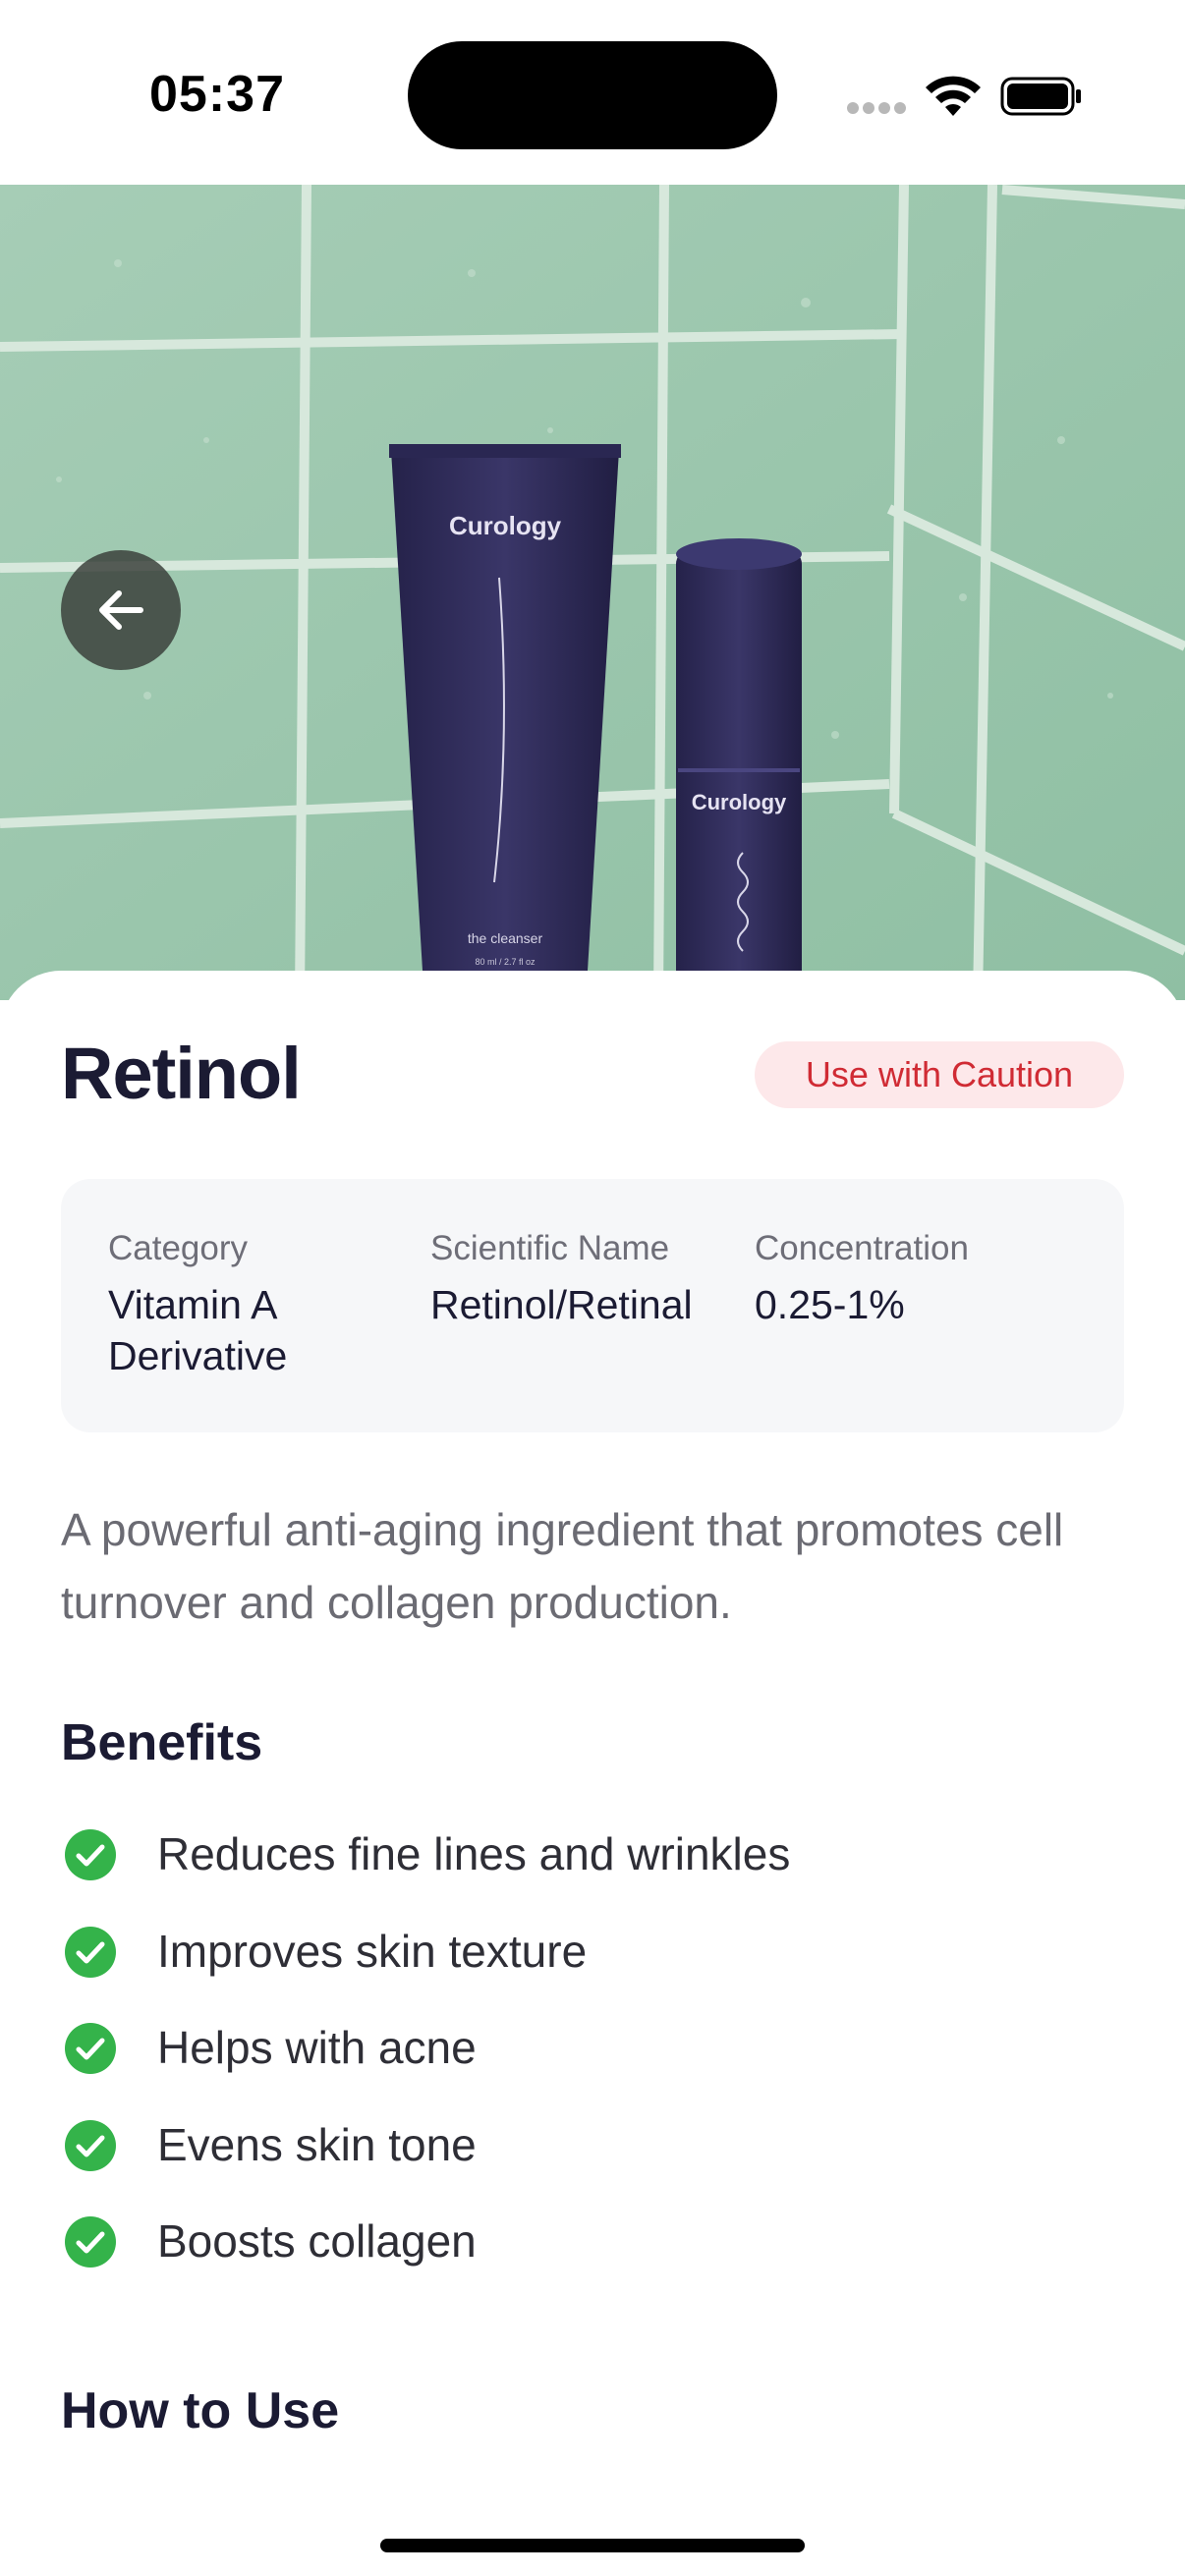 Image resolution: width=1185 pixels, height=2576 pixels. I want to click on bottle-brand-text: Curology, so click(740, 802).